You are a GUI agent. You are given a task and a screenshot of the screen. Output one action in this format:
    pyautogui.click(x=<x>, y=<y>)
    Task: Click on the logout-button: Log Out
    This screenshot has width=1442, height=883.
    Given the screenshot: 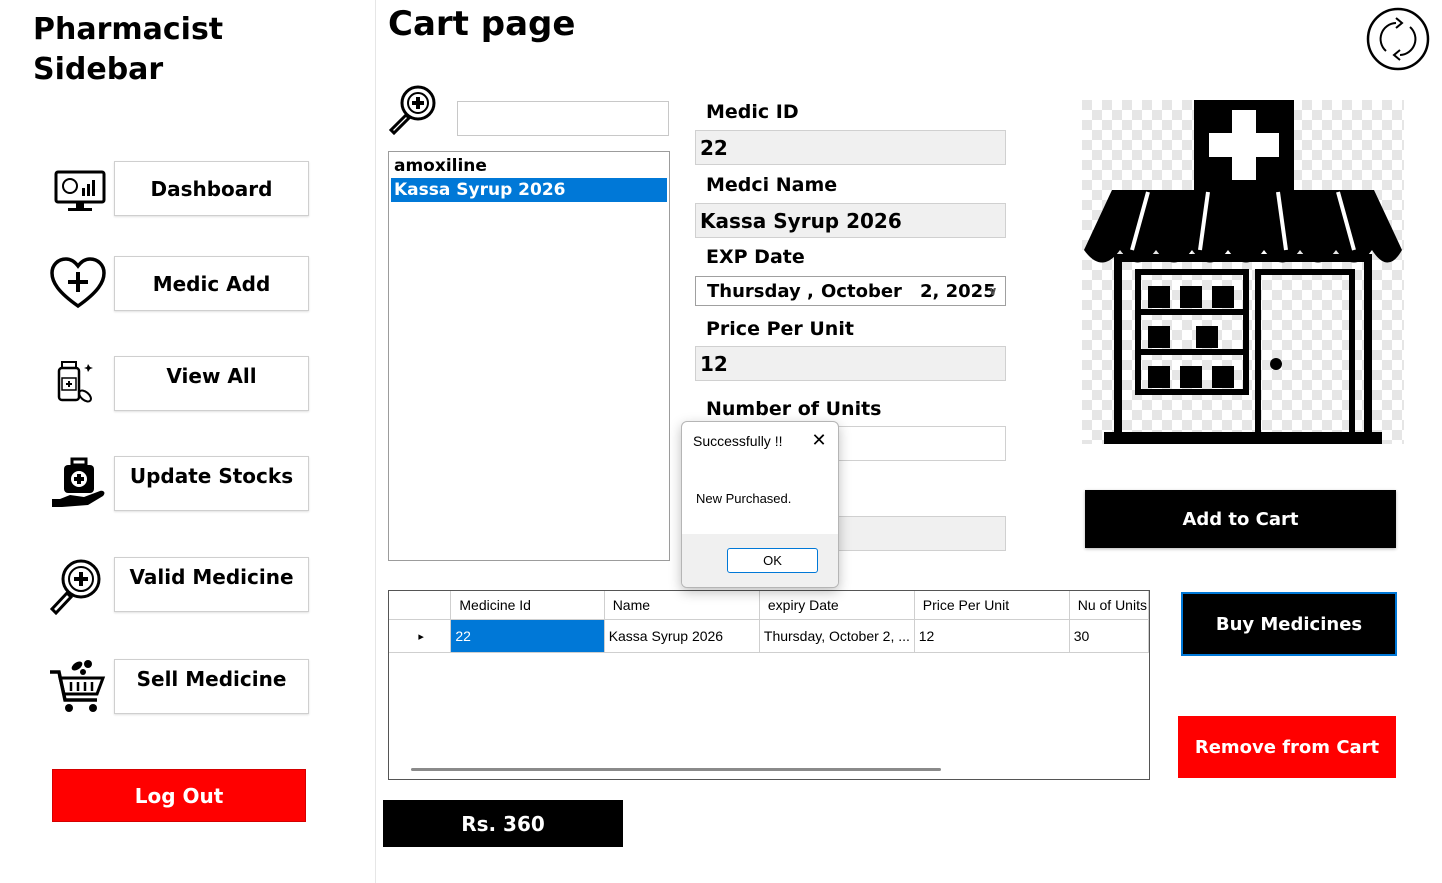 What is the action you would take?
    pyautogui.click(x=179, y=795)
    